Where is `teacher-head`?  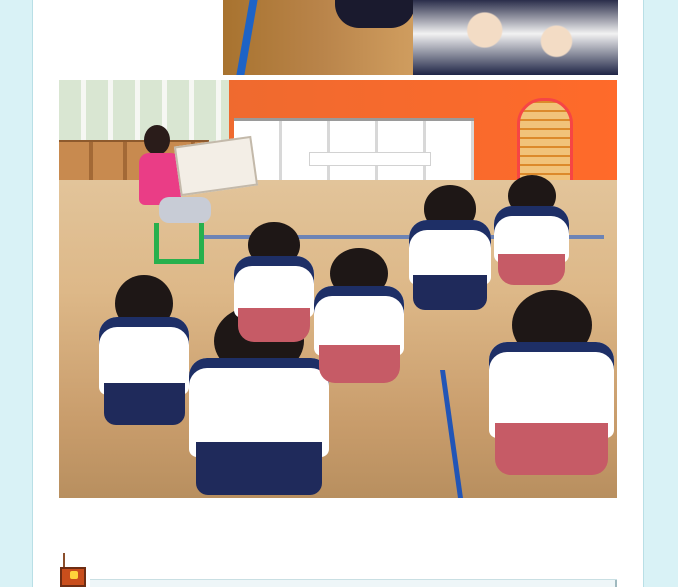
teacher-head is located at coordinates (157, 140).